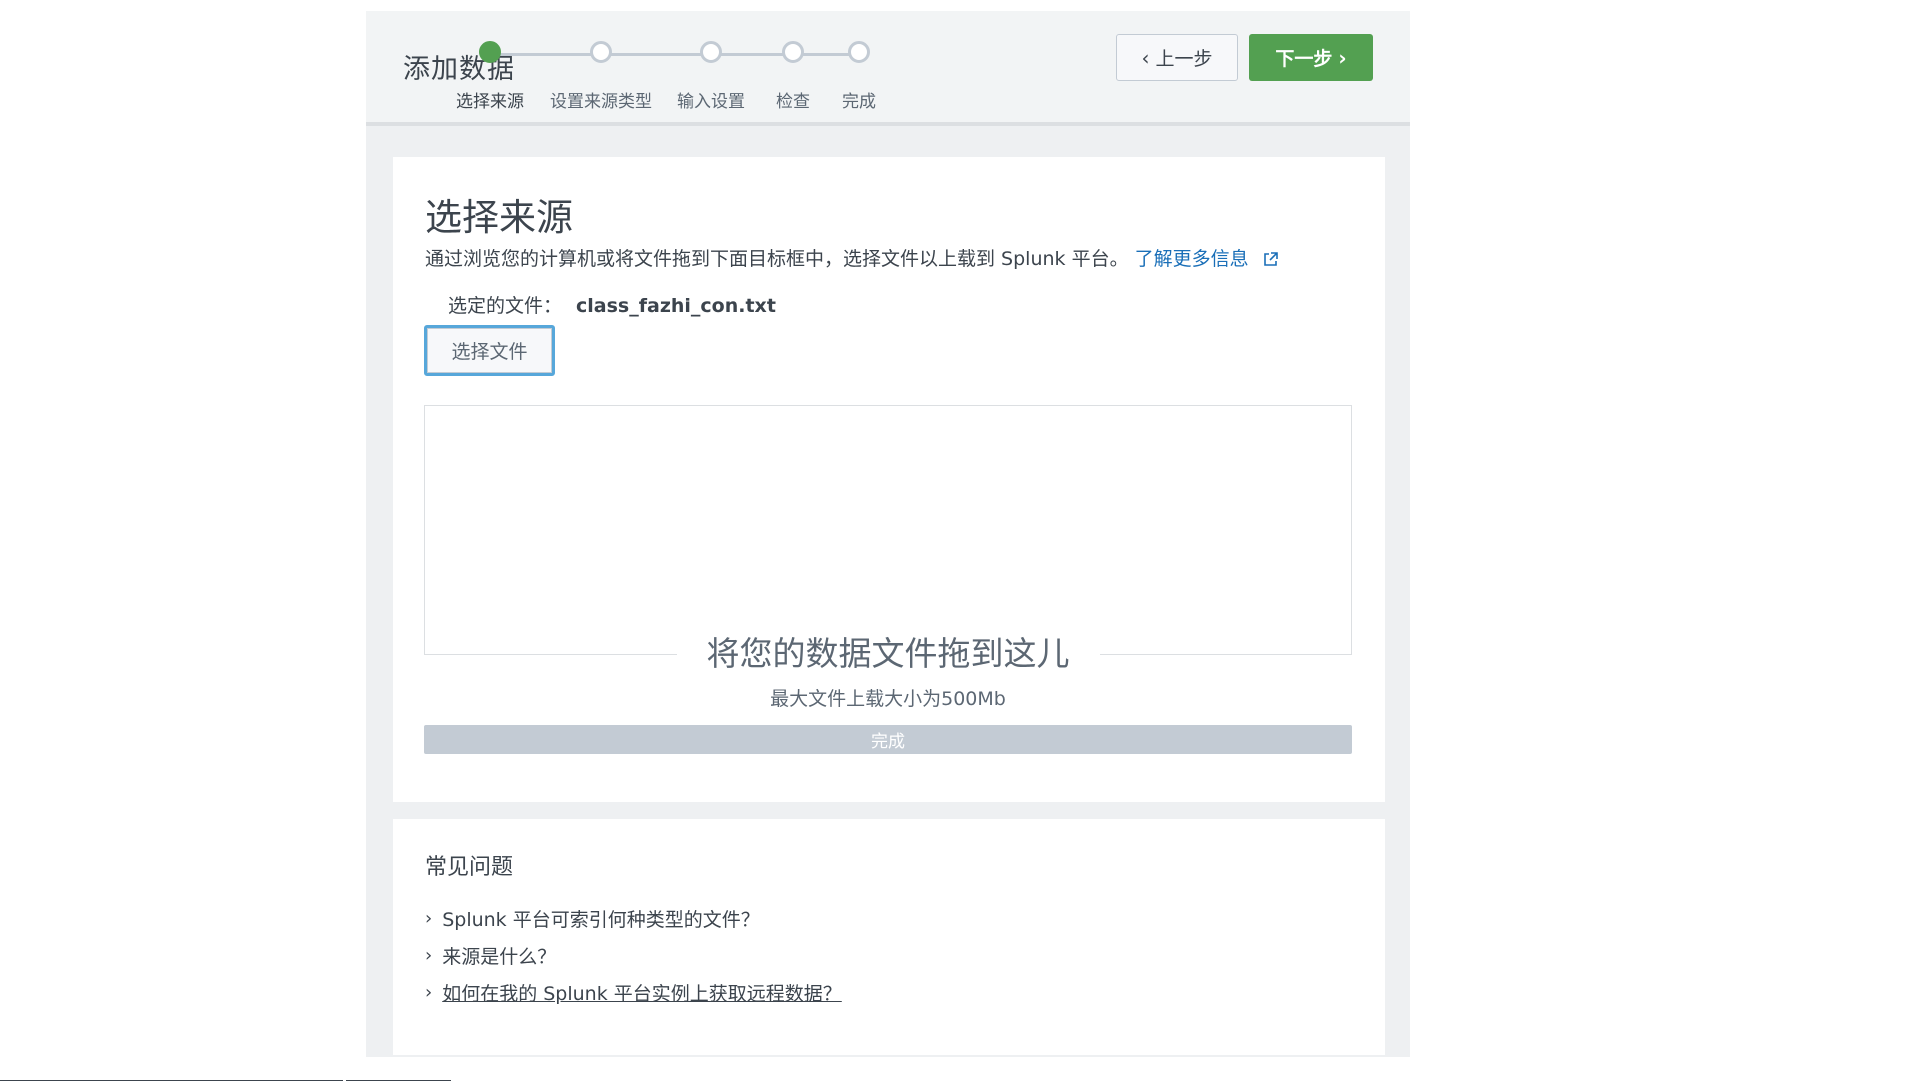 This screenshot has height=1081, width=1921. I want to click on selected-file-name: class_fazhi_con.txt, so click(676, 306).